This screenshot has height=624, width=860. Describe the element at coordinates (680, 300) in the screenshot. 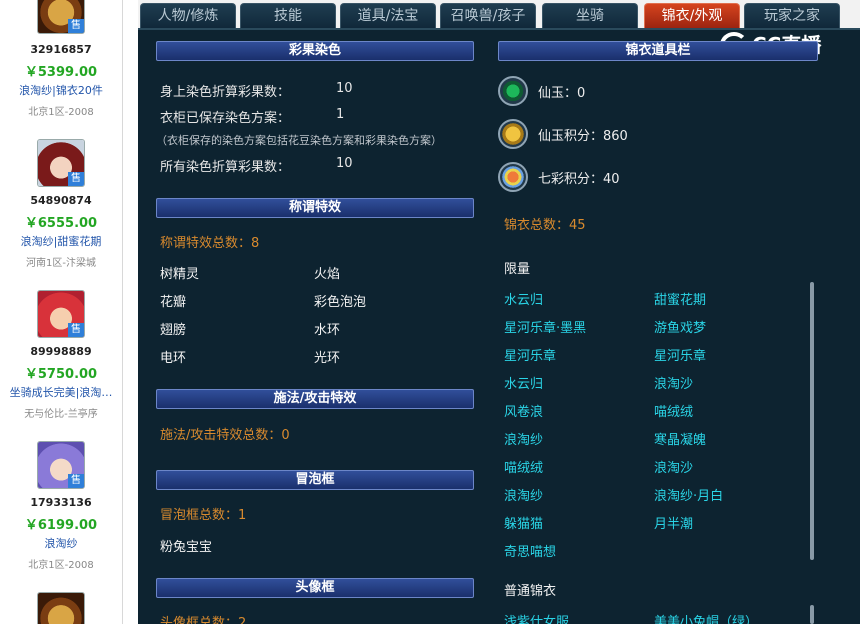

I see `limited-costume: 甜蜜花期` at that location.